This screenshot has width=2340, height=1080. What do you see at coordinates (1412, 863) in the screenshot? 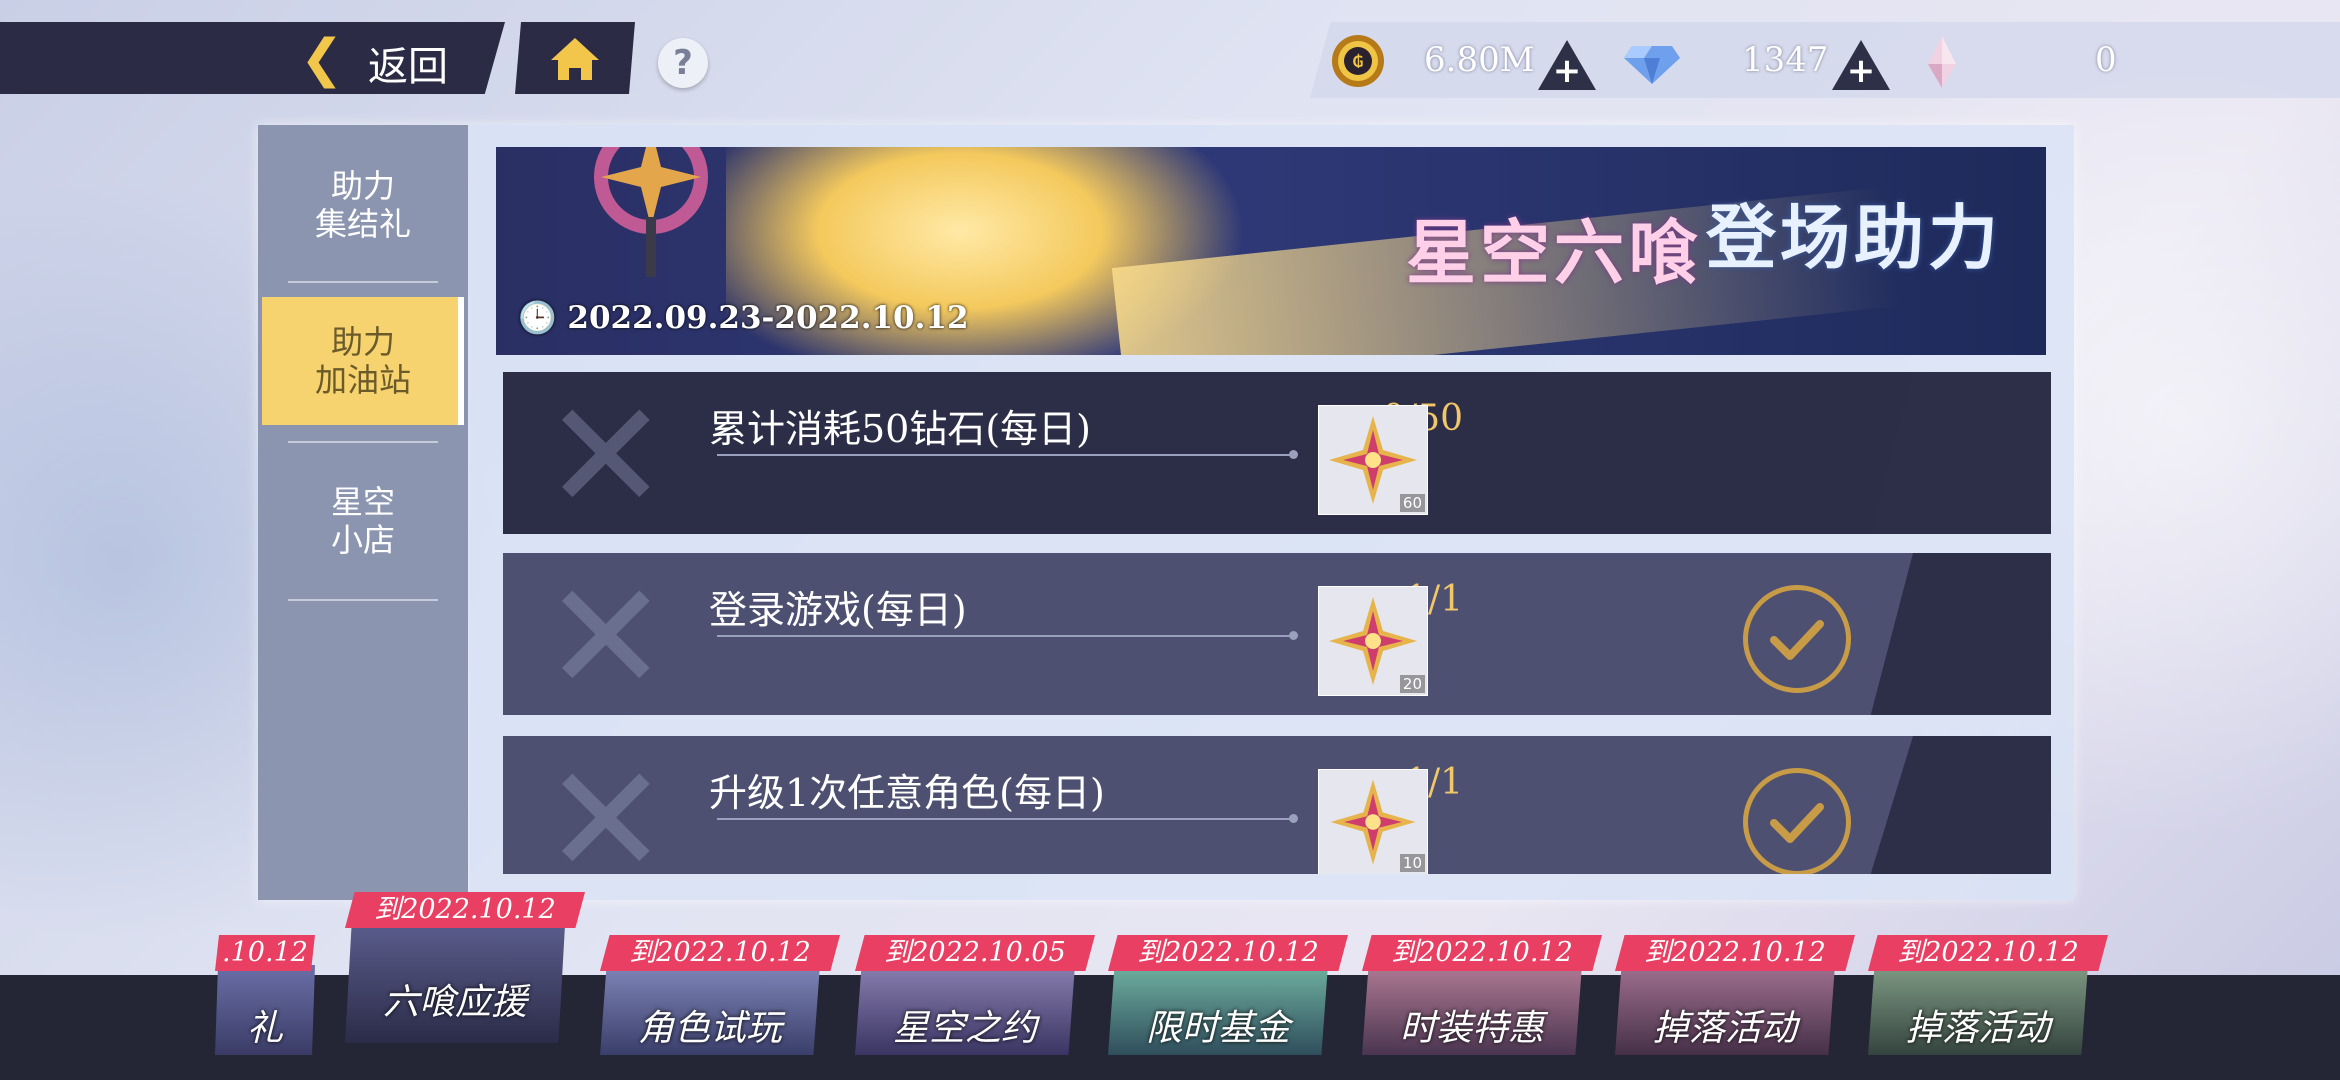
I see `reward-count: 10` at bounding box center [1412, 863].